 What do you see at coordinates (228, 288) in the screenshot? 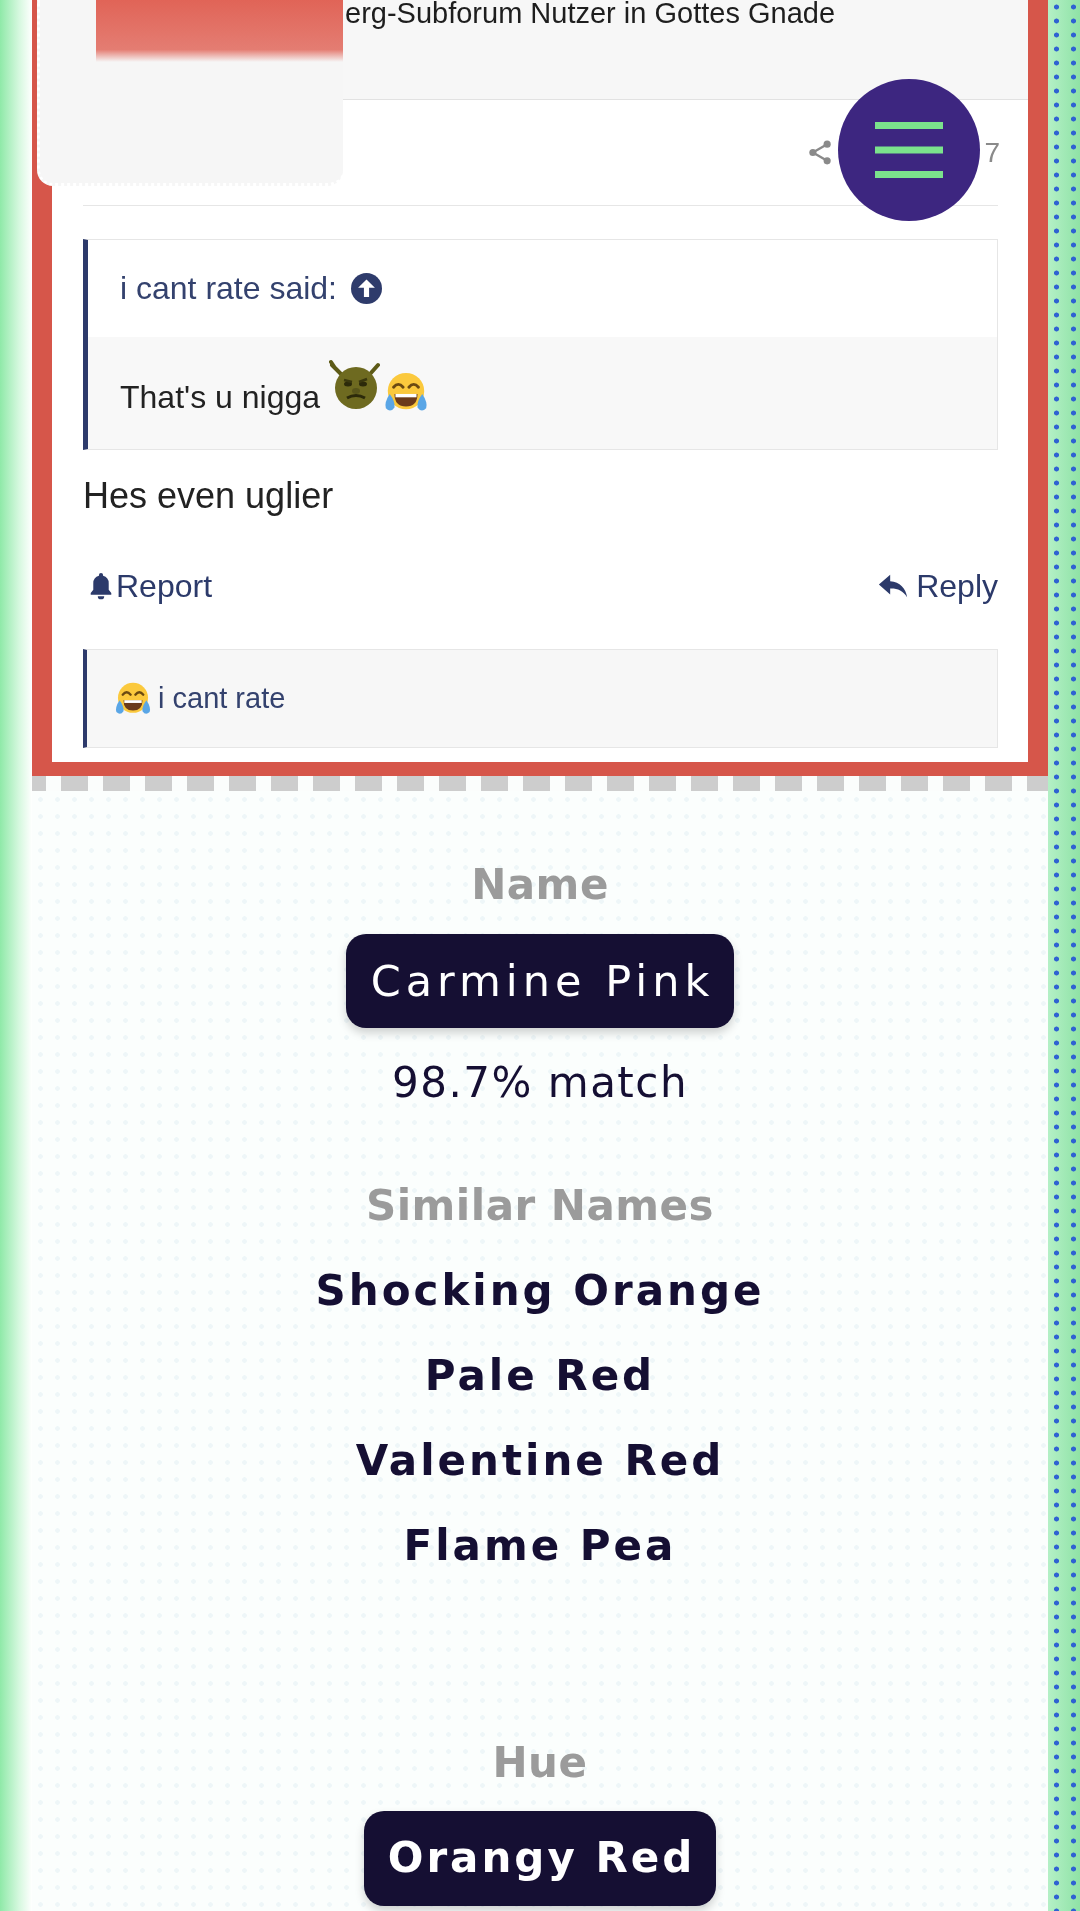
I see `quote-author-link: i cant rate said:` at bounding box center [228, 288].